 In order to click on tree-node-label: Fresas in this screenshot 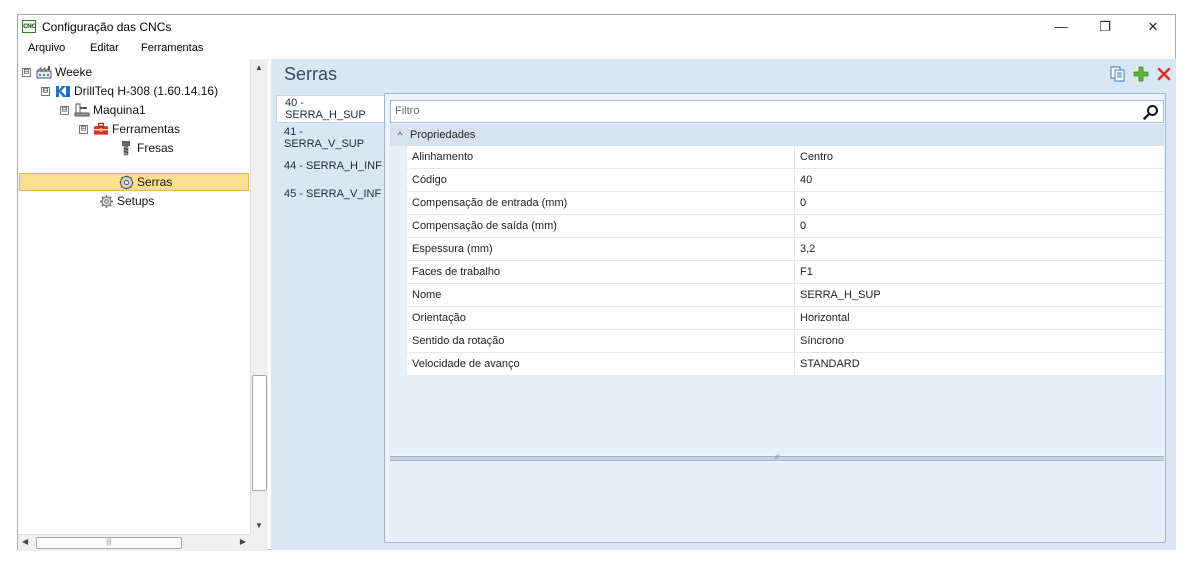, I will do `click(155, 148)`.